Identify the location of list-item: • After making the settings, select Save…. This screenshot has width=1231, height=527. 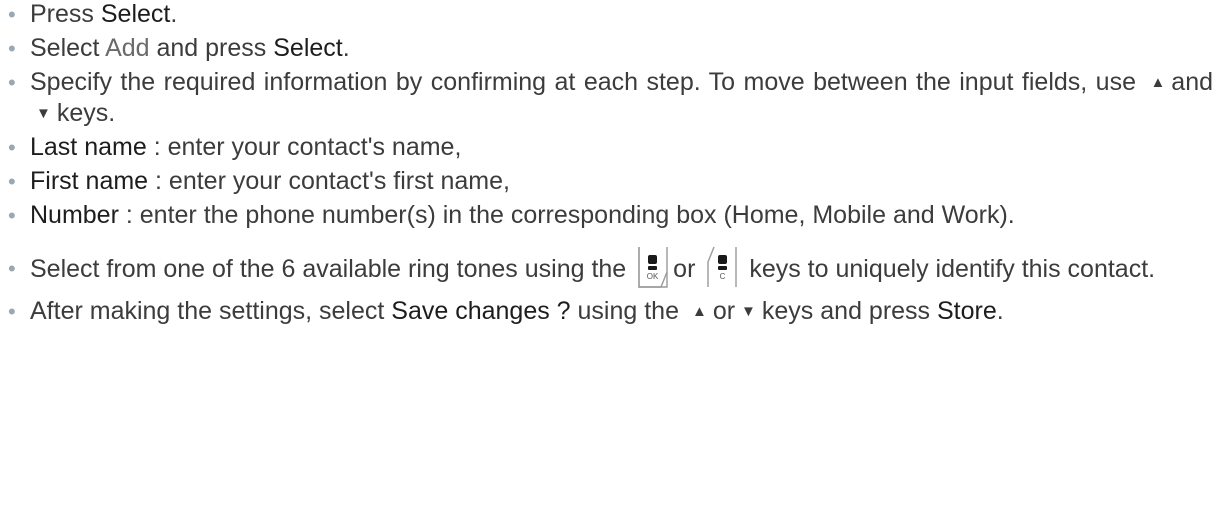
(506, 311).